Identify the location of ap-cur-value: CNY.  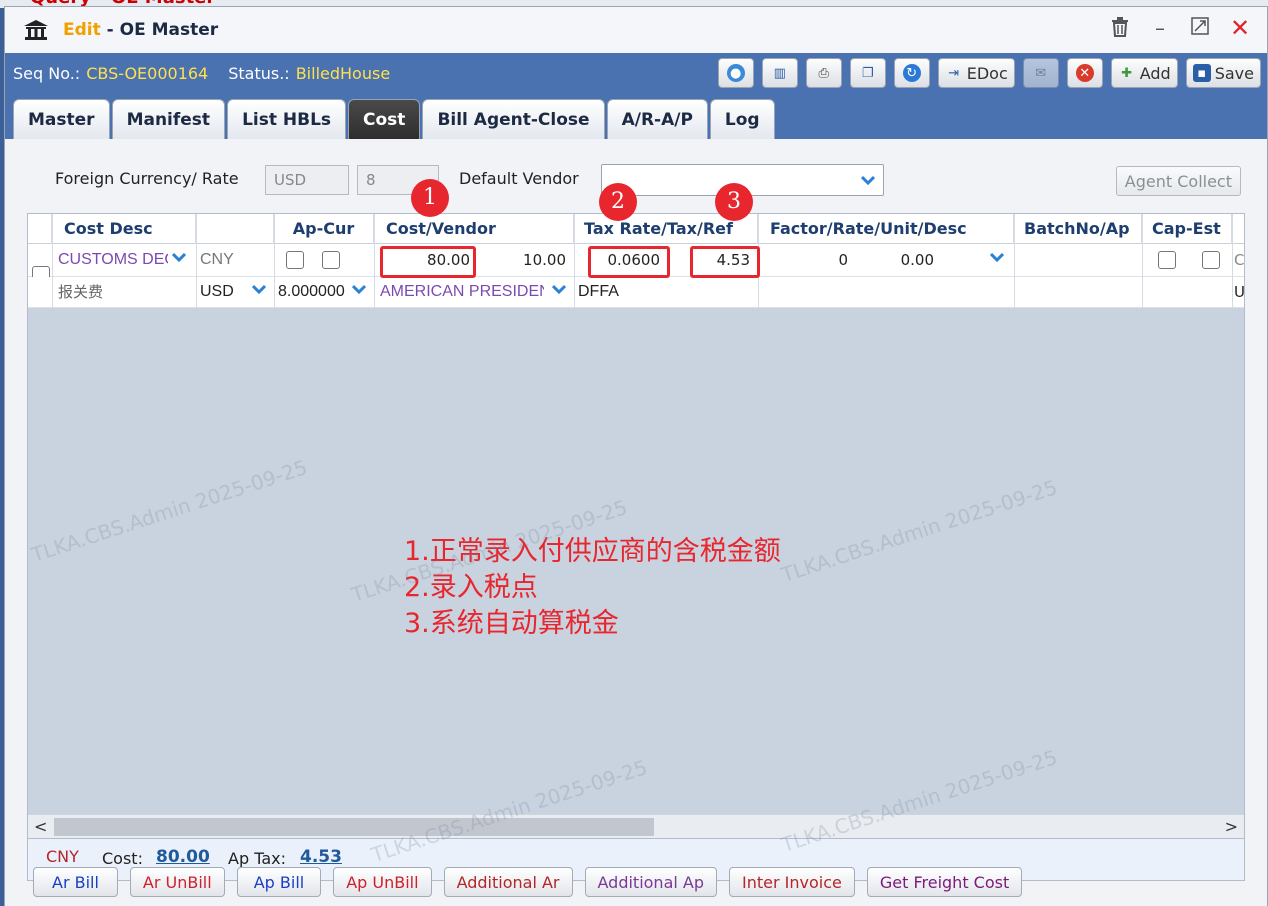
(217, 259).